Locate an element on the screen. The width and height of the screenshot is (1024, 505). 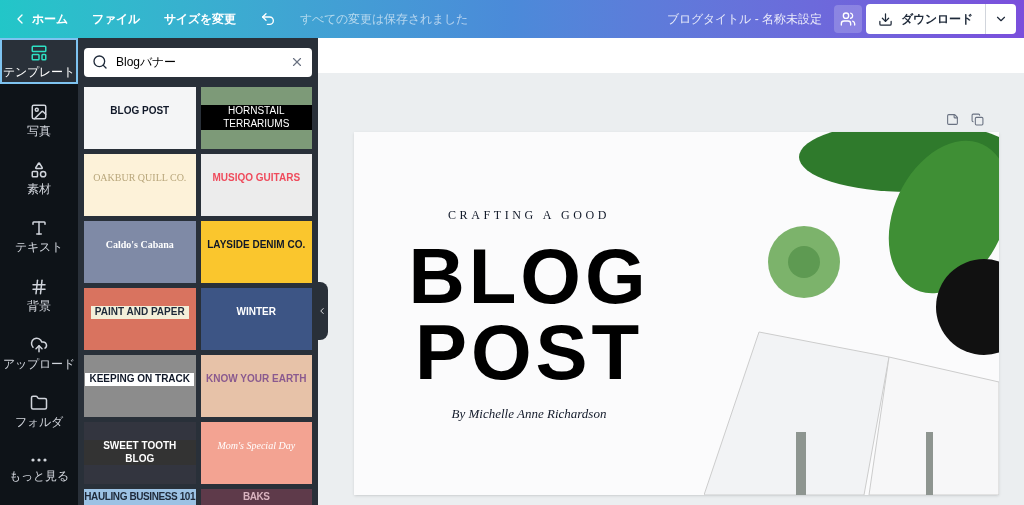
upload-icon is located at coordinates (39, 345).